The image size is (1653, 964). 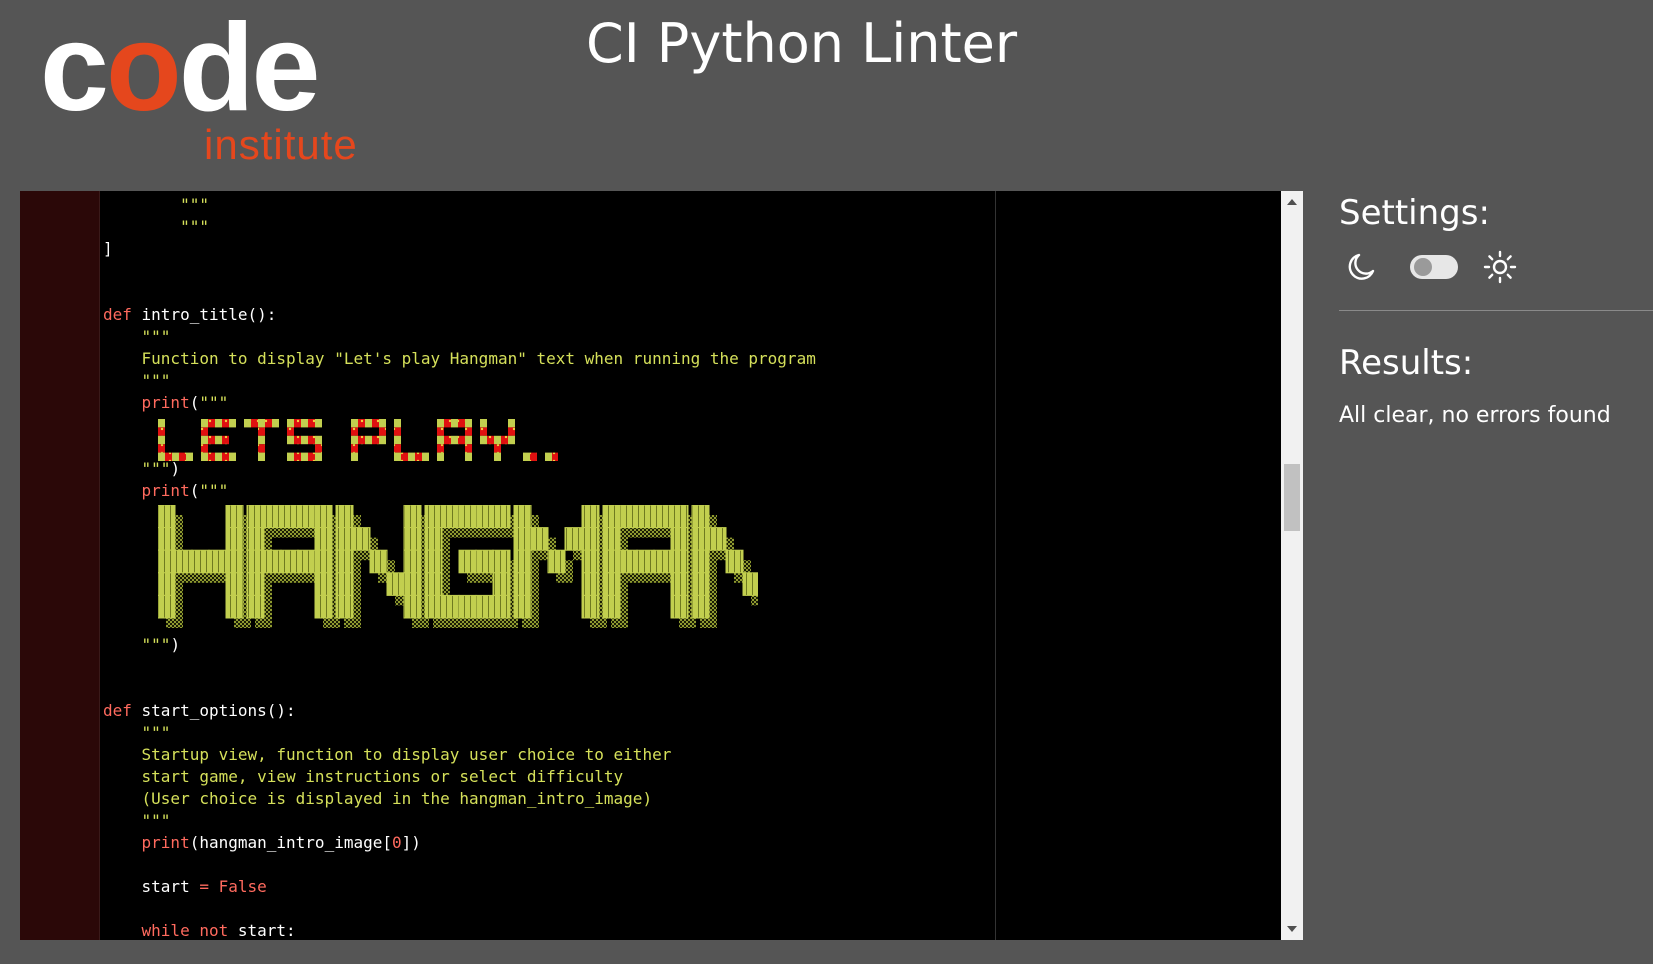 I want to click on code-line: 157 while not start:, so click(x=697, y=930).